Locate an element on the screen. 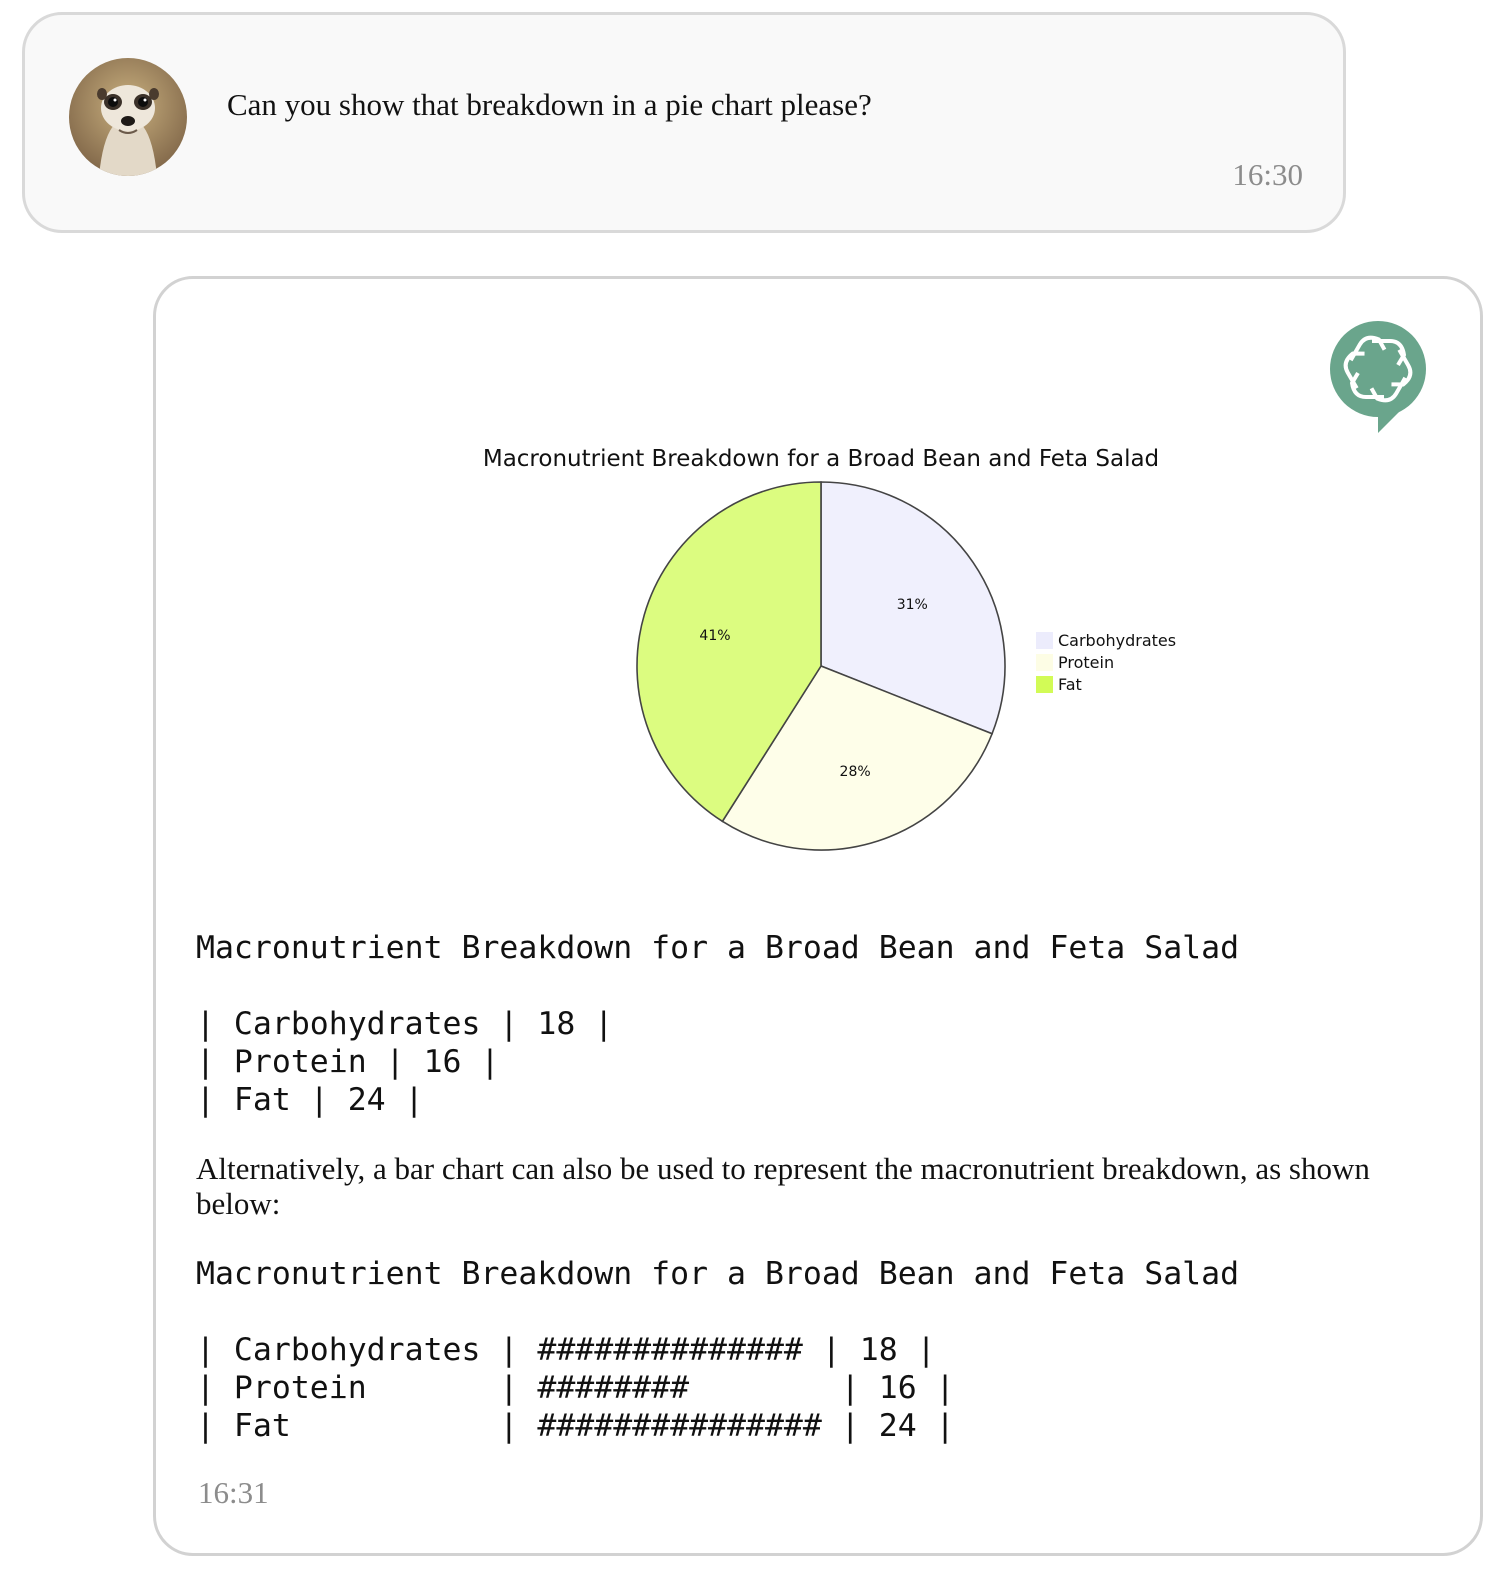 The image size is (1486, 1570). legend-swatch-fat is located at coordinates (1044, 684).